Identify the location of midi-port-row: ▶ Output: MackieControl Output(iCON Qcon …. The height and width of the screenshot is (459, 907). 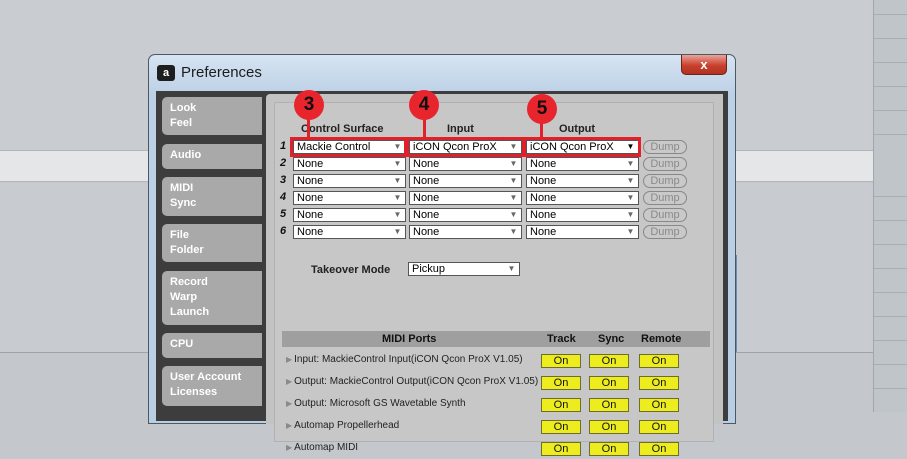
(496, 383).